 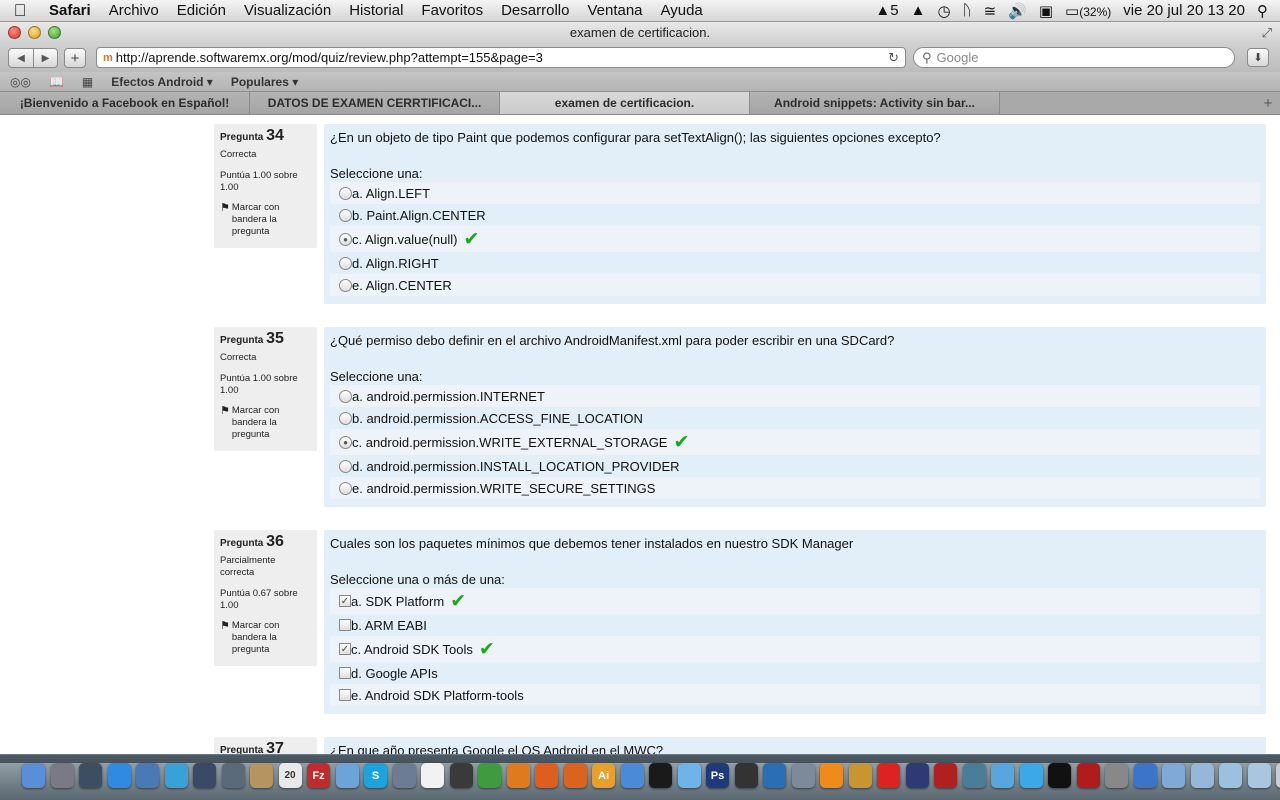 What do you see at coordinates (795, 673) in the screenshot?
I see `answer-option: d. Google APIs` at bounding box center [795, 673].